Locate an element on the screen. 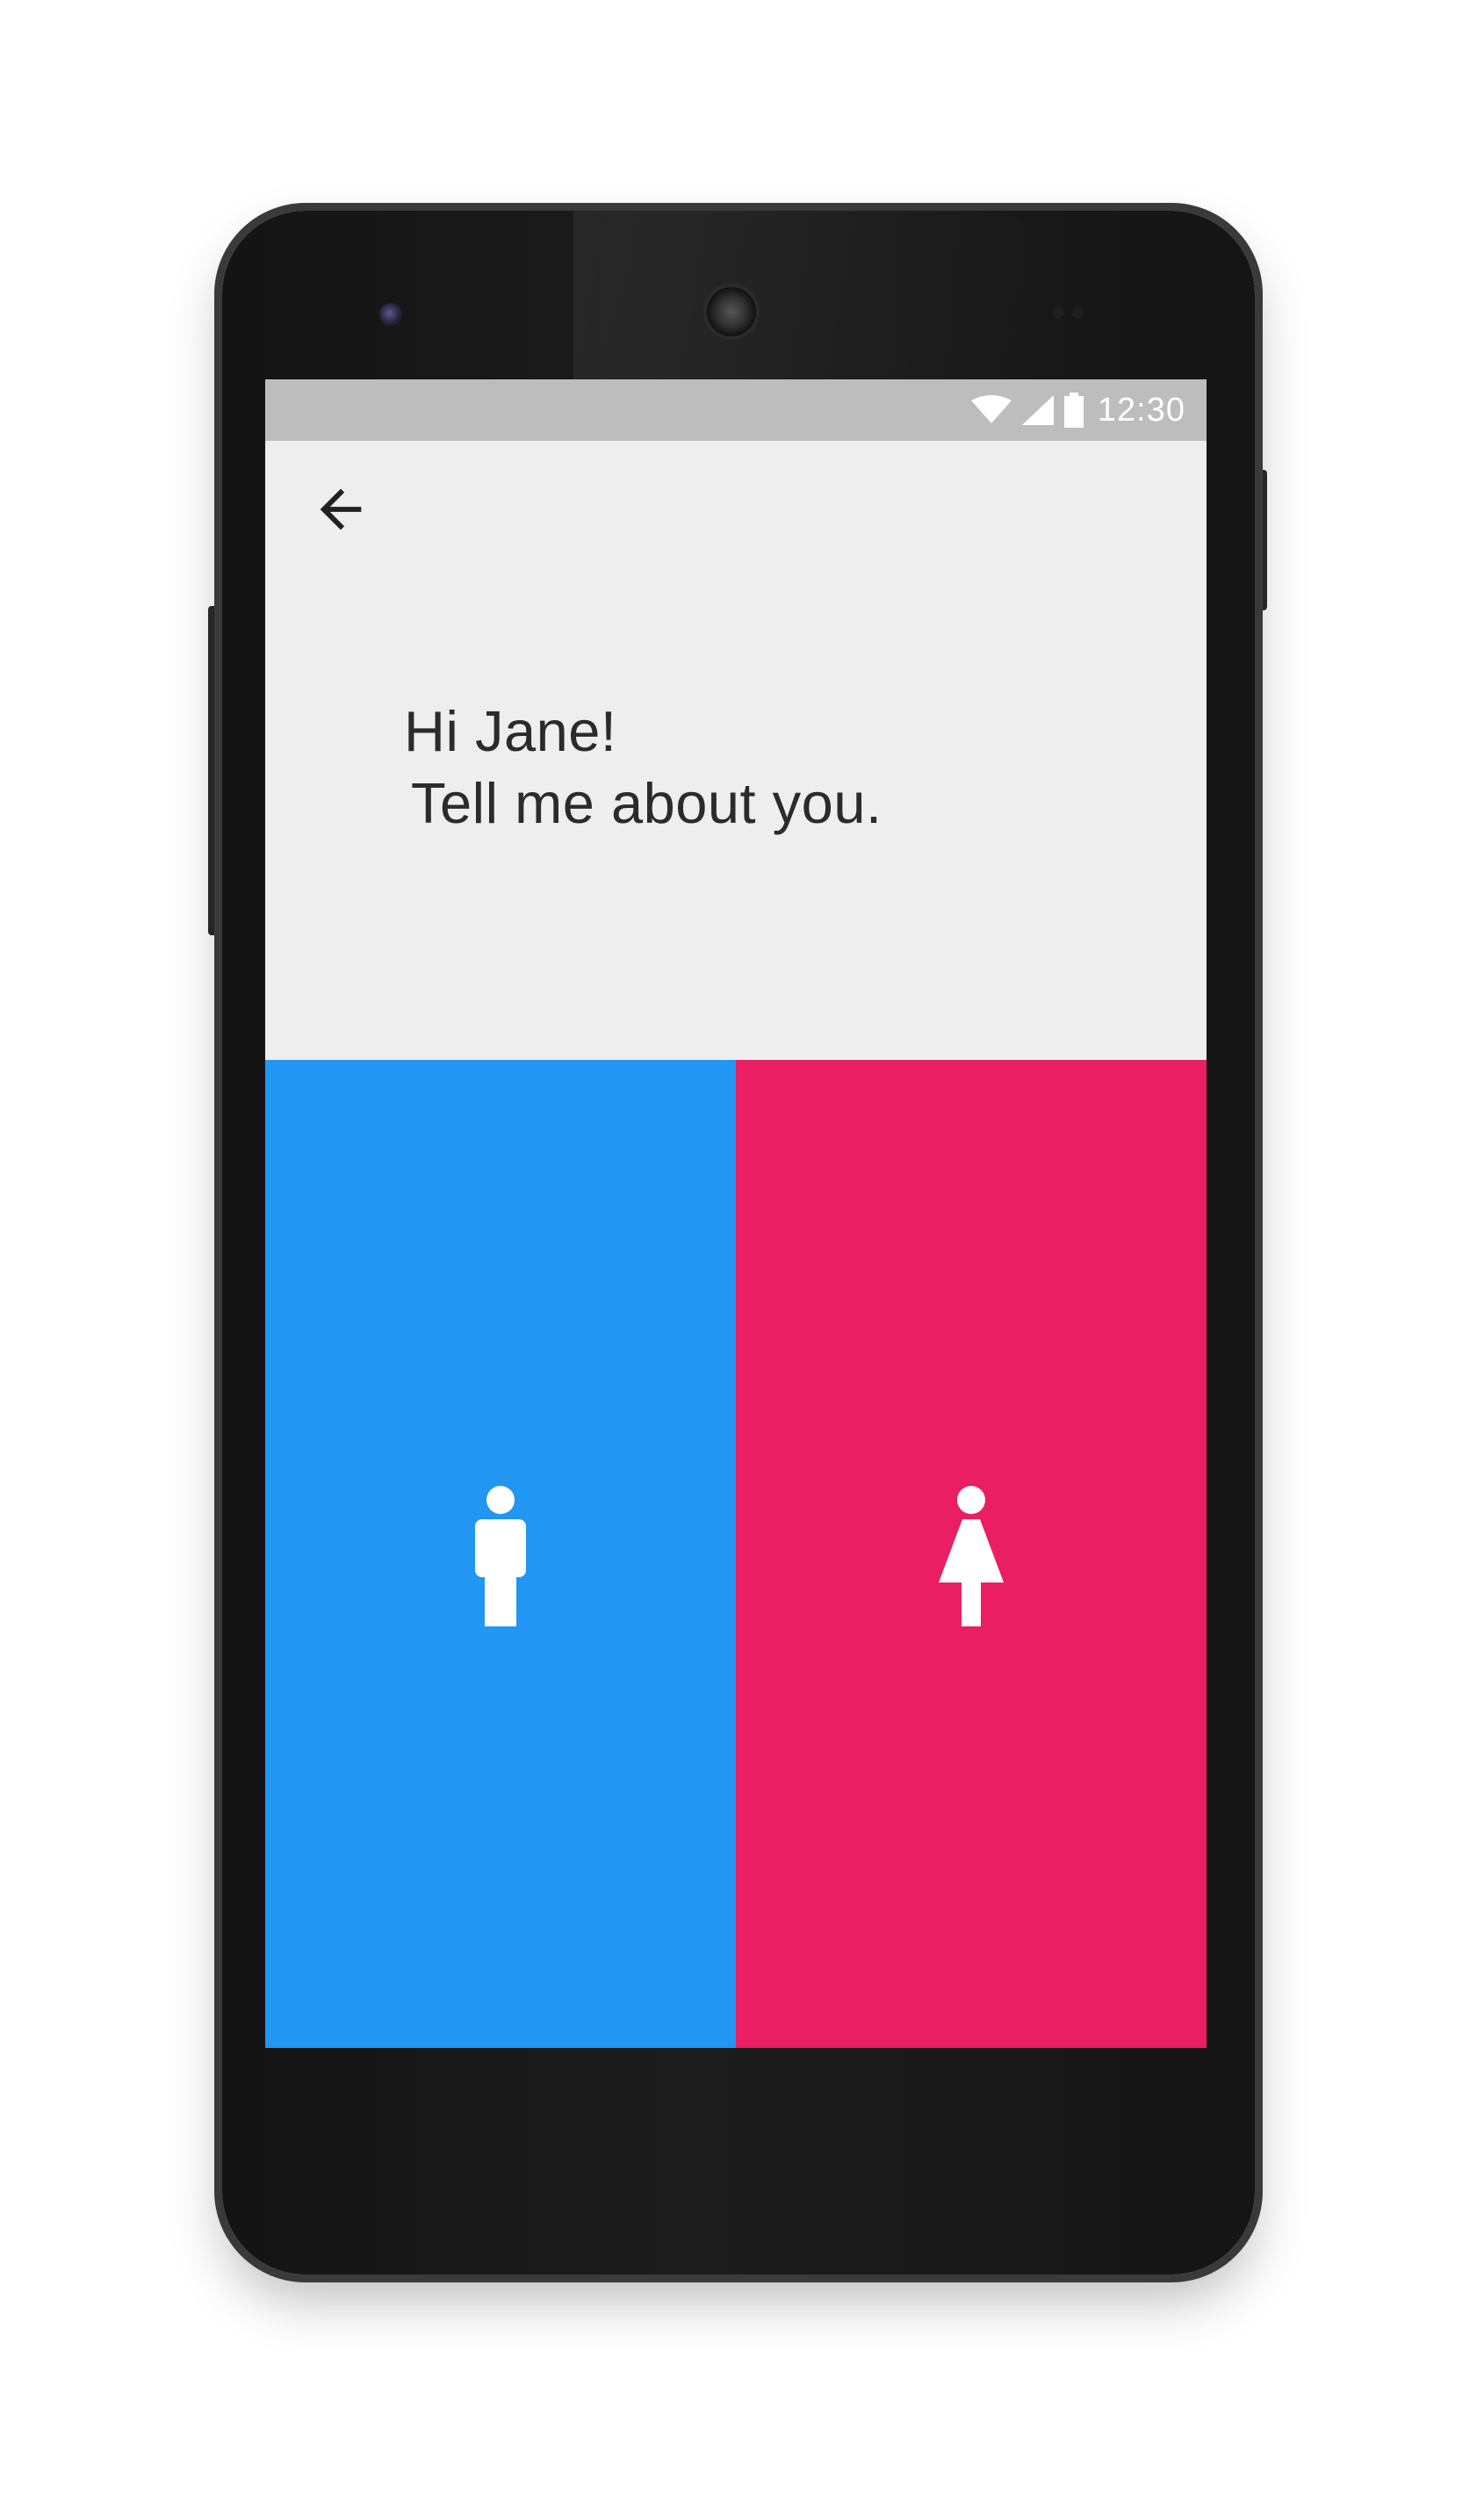  earpiece-speaker is located at coordinates (731, 311).